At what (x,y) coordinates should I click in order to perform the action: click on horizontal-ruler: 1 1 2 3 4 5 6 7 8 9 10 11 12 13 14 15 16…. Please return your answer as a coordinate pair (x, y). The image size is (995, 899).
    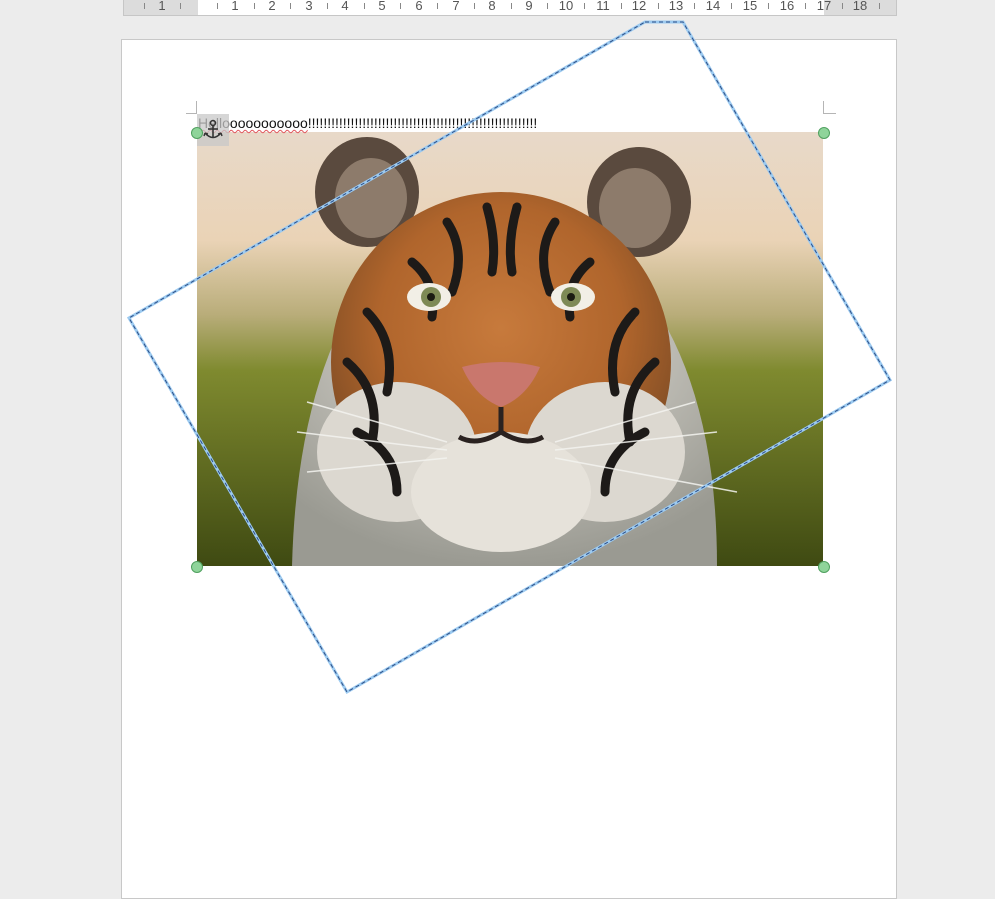
    Looking at the image, I should click on (510, 8).